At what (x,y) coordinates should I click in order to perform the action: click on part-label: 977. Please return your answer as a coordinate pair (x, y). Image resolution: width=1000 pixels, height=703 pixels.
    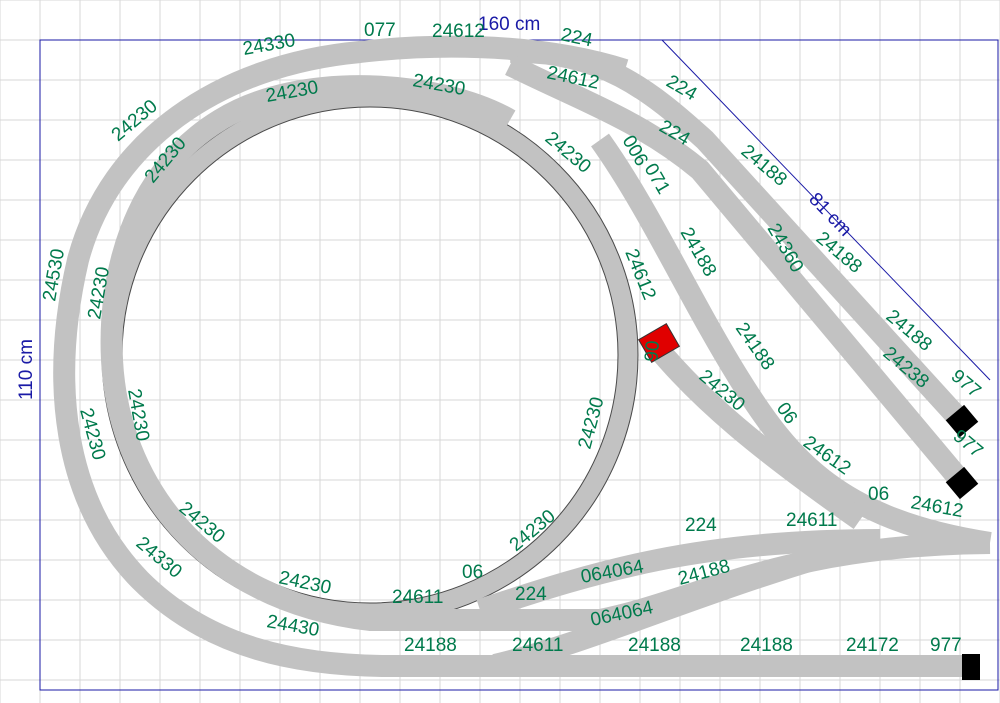
    Looking at the image, I should click on (946, 645).